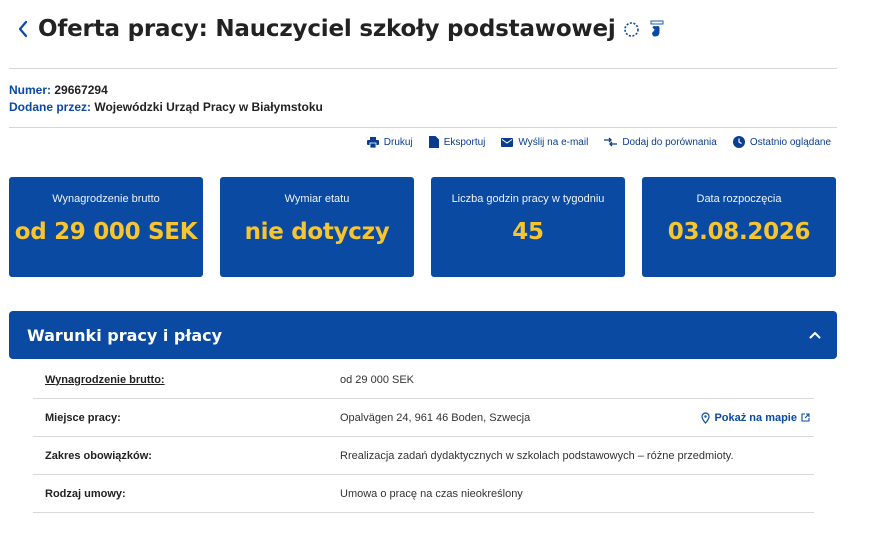 Image resolution: width=888 pixels, height=536 pixels. What do you see at coordinates (98, 455) in the screenshot?
I see `row-key: Zakres obowiązków:` at bounding box center [98, 455].